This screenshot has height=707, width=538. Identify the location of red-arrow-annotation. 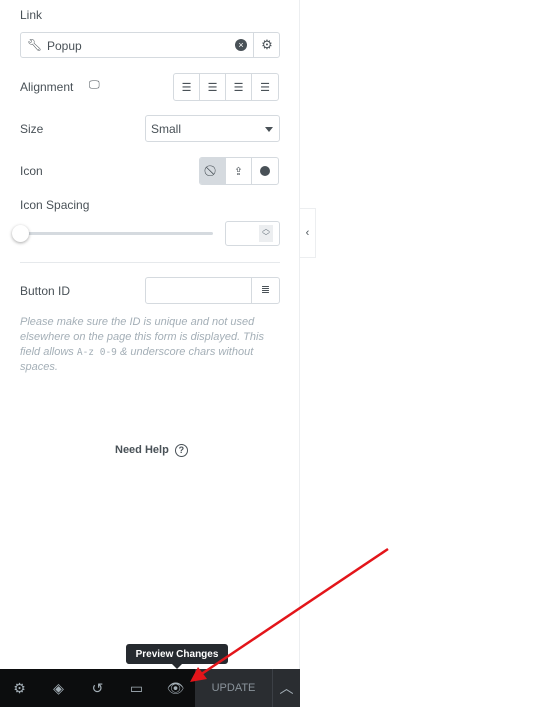
(289, 614).